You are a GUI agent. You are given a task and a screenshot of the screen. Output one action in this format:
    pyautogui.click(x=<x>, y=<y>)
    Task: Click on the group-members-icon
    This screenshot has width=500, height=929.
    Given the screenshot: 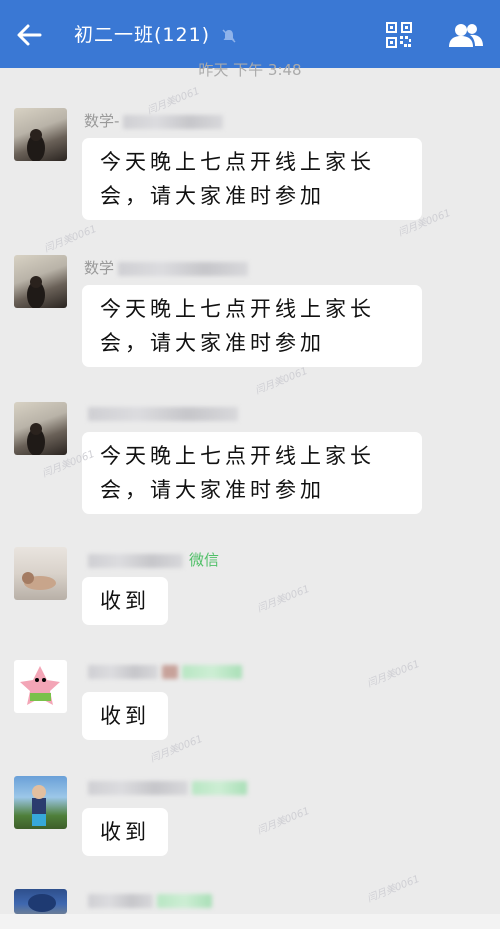 What is the action you would take?
    pyautogui.click(x=466, y=35)
    